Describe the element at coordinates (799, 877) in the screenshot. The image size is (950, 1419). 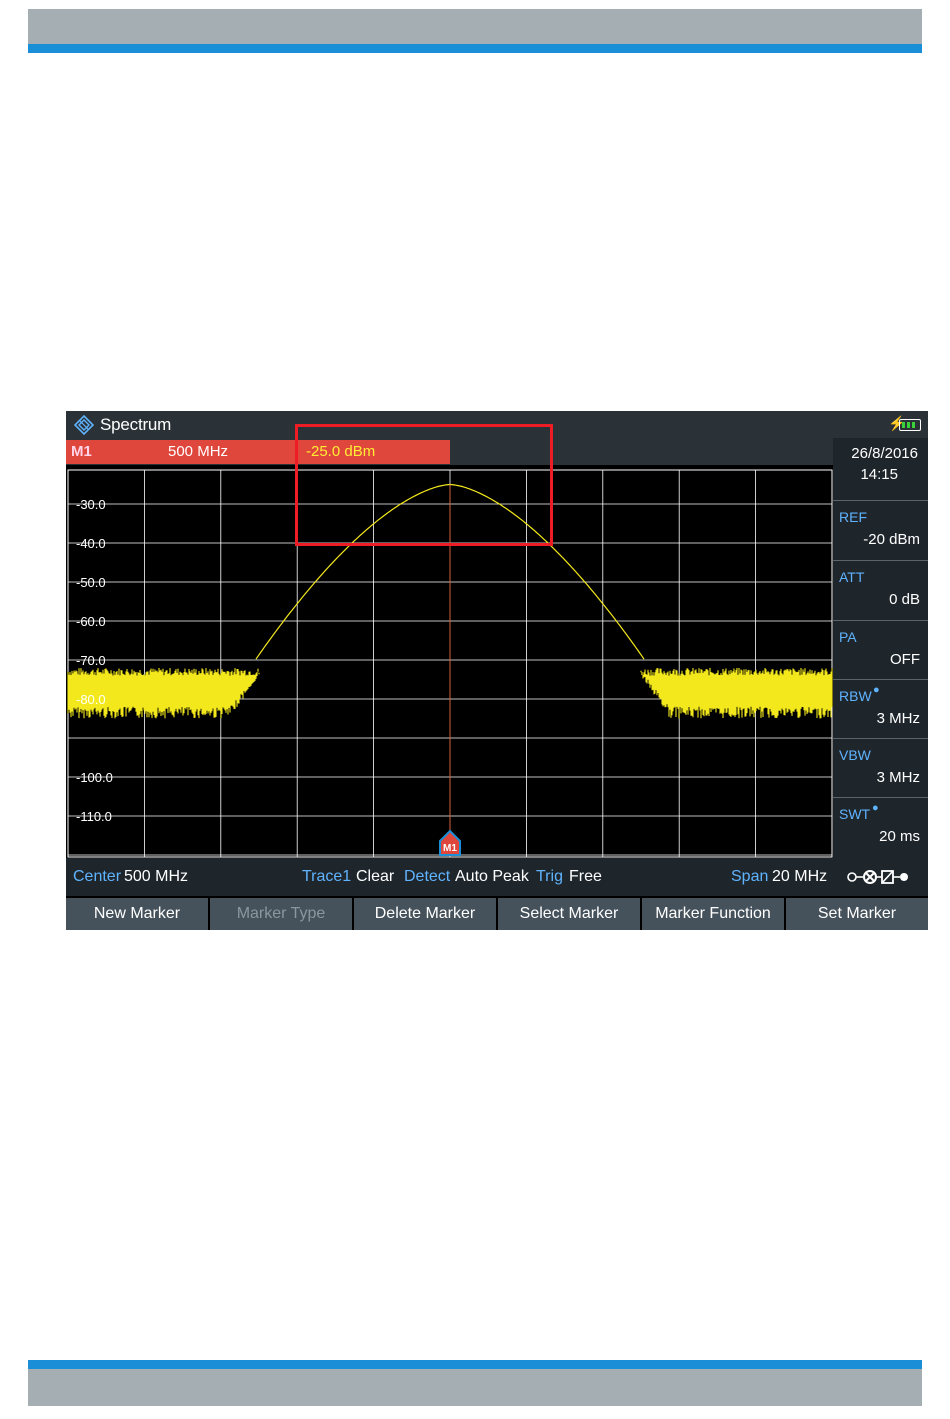
I see `span-value: 20 MHz` at that location.